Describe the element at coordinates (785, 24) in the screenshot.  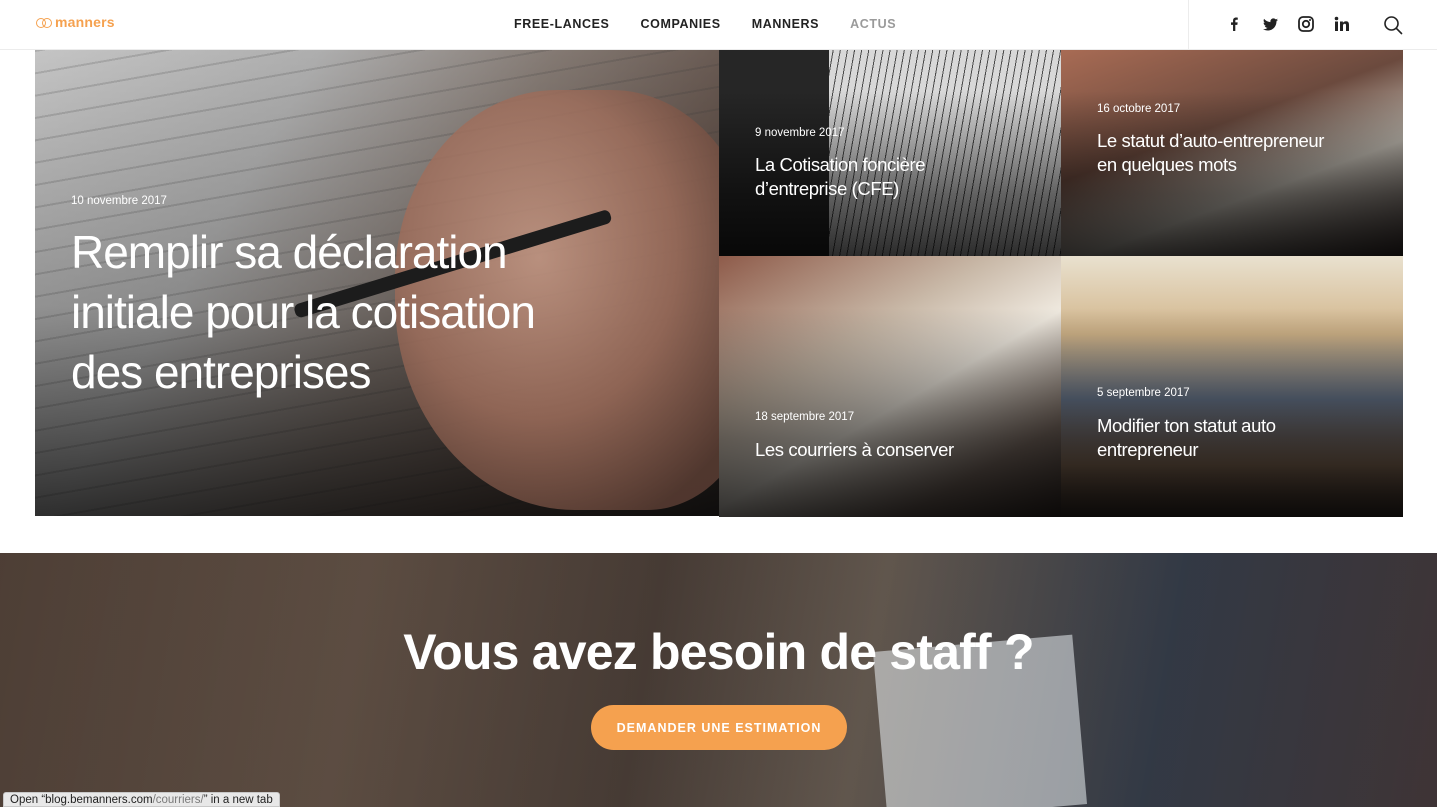
I see `nav-manners: MANNERS` at that location.